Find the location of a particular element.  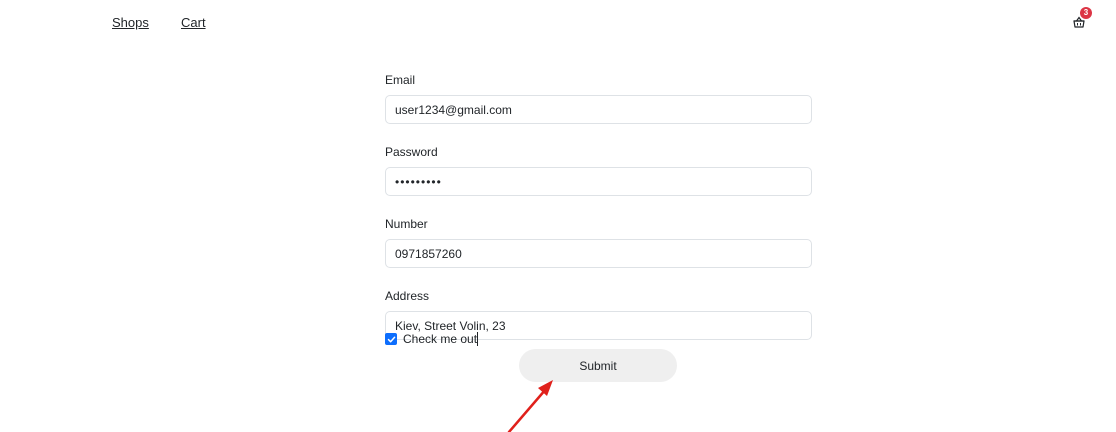

number-field is located at coordinates (598, 253).